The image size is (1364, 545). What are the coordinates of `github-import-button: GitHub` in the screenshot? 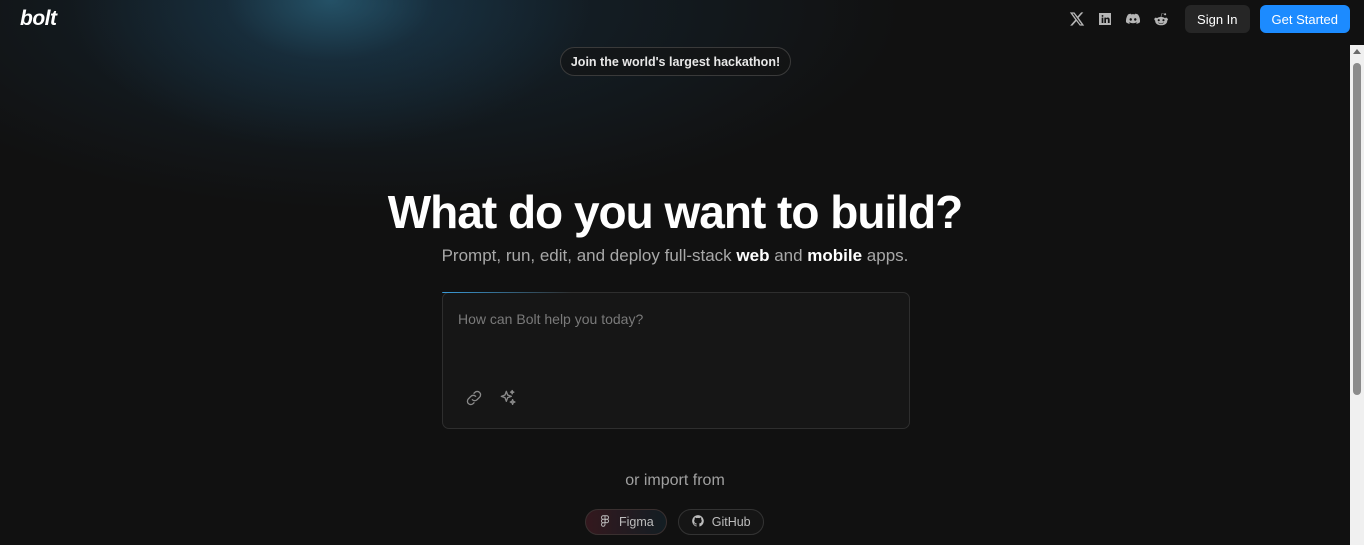 It's located at (720, 522).